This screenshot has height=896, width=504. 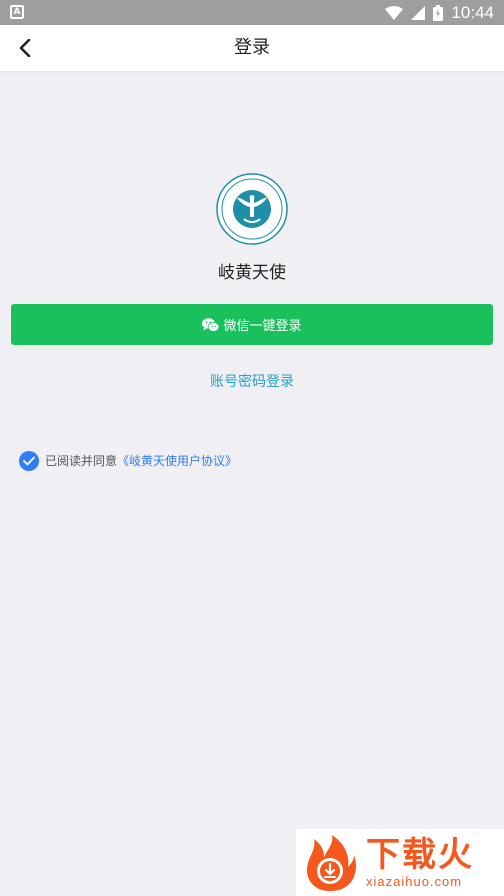 What do you see at coordinates (81, 461) in the screenshot?
I see `agreement-text: 已阅读并同意` at bounding box center [81, 461].